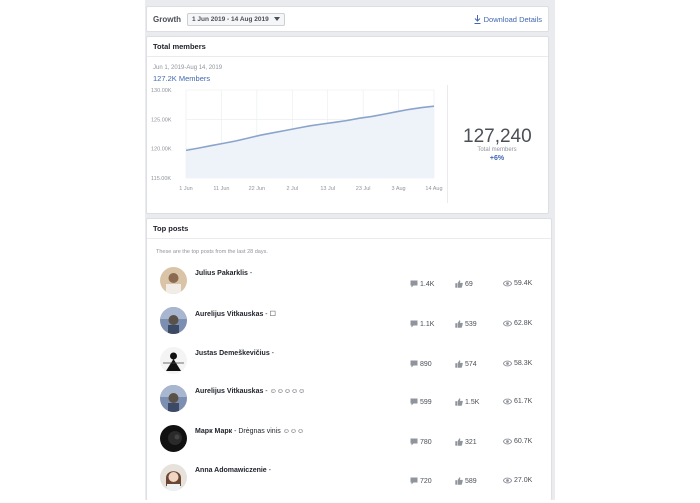 This screenshot has height=503, width=700. I want to click on comment-count-value: 1.4K, so click(427, 284).